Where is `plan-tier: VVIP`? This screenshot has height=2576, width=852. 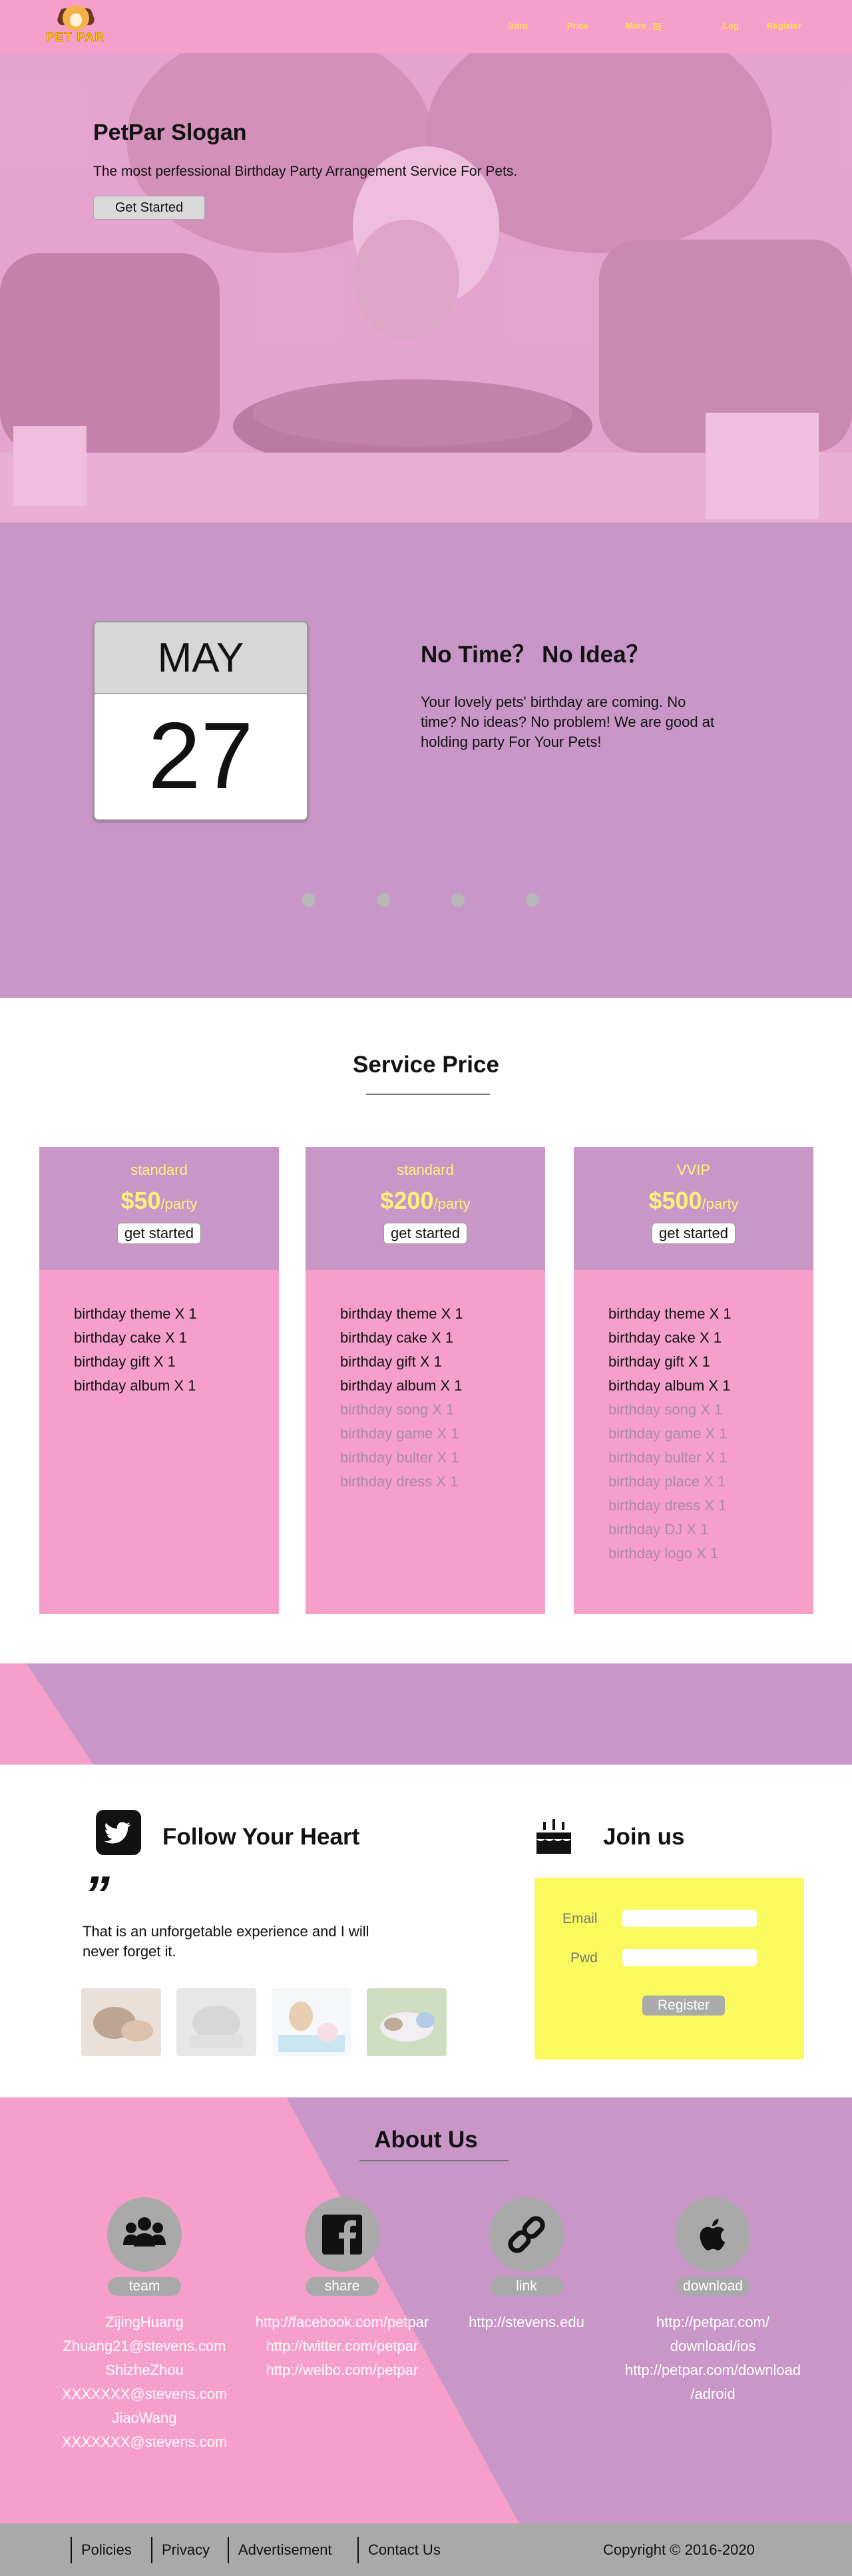
plan-tier: VVIP is located at coordinates (693, 1170).